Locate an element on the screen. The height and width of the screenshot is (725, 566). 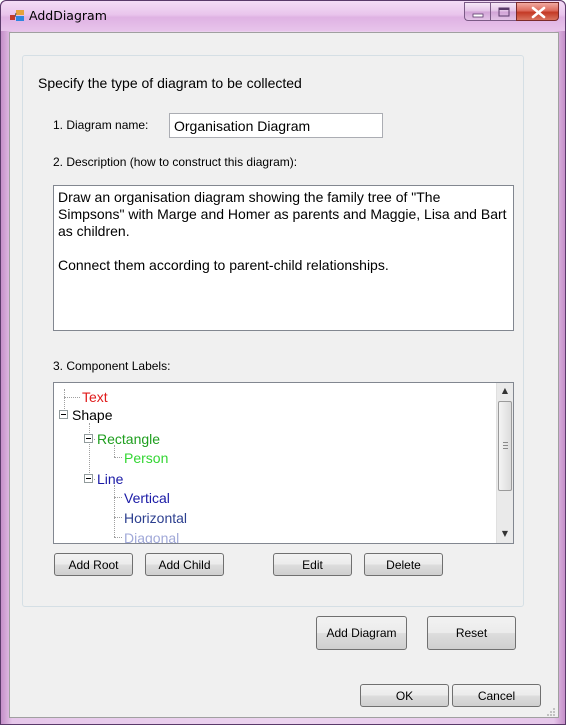
diagram-name-label: 1. Diagram name: is located at coordinates (101, 125).